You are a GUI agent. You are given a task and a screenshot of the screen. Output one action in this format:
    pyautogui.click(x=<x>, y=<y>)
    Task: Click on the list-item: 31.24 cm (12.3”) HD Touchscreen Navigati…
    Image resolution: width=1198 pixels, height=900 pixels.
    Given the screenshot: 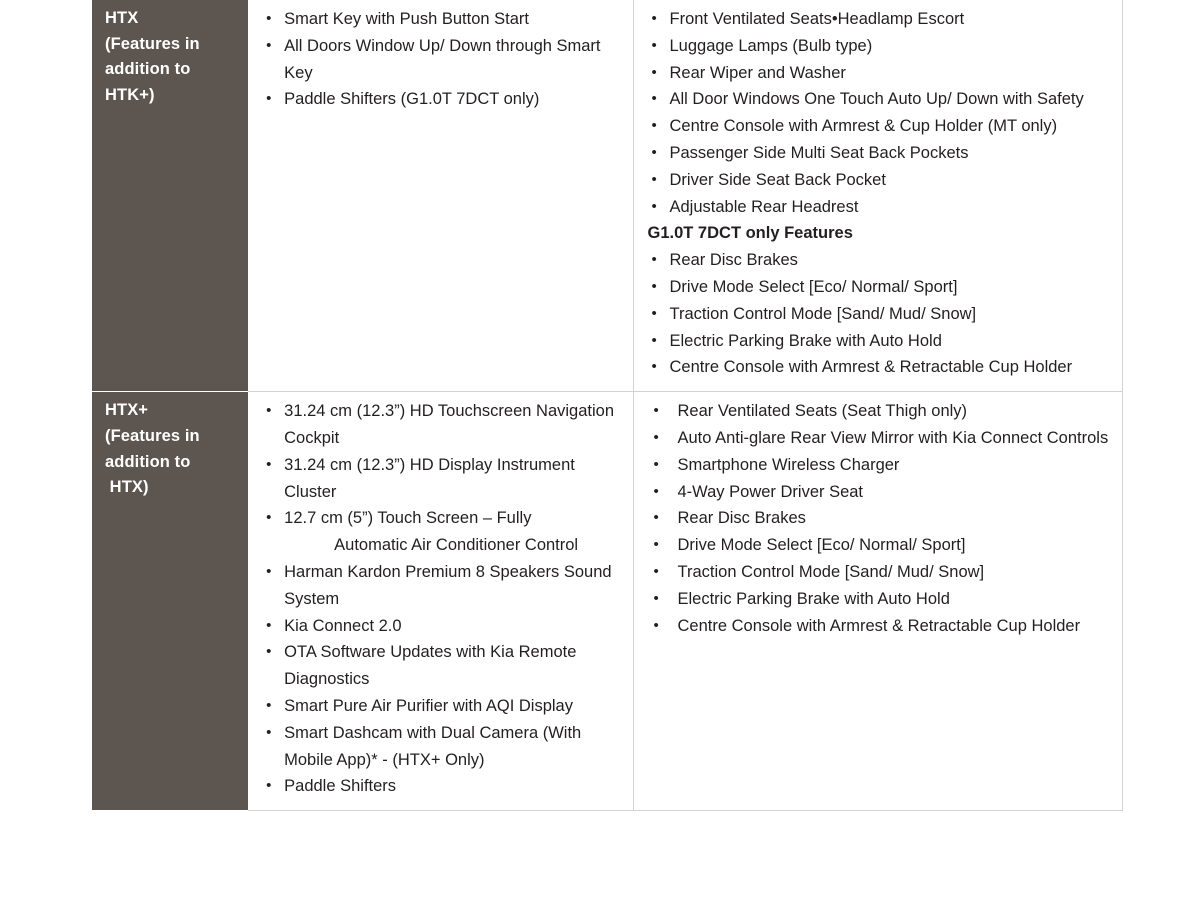 What is the action you would take?
    pyautogui.click(x=440, y=425)
    